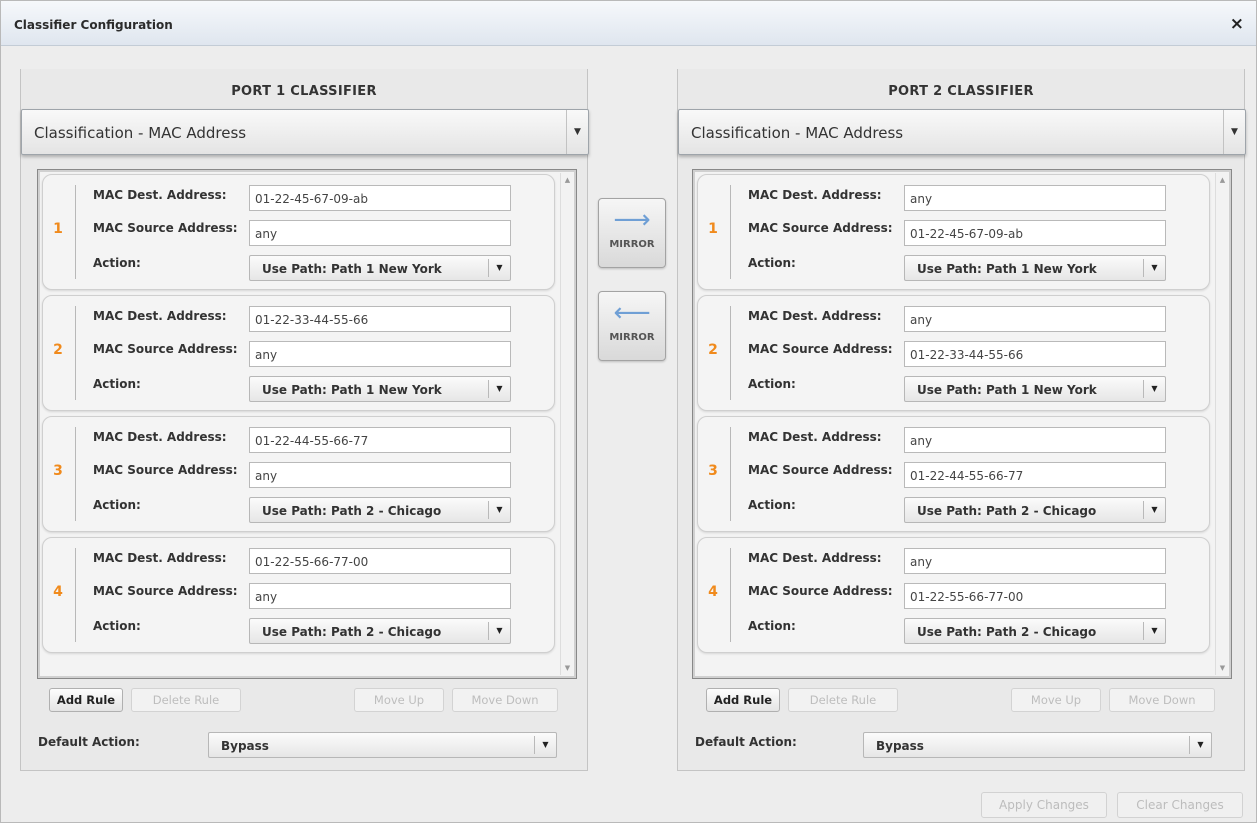 The image size is (1257, 823). Describe the element at coordinates (304, 91) in the screenshot. I see `port1-heading: PORT 1 CLASSIFIER` at that location.